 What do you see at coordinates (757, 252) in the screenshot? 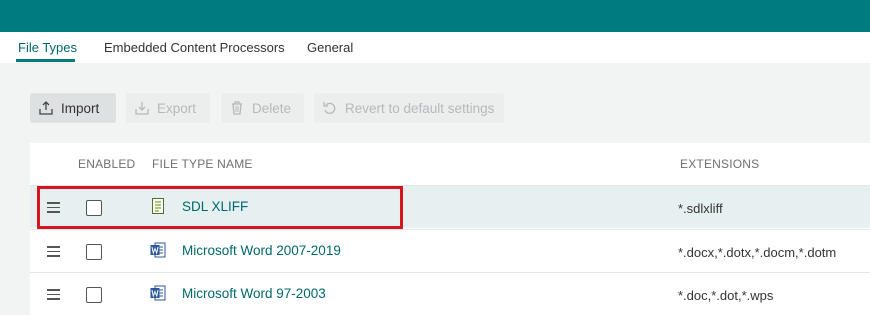
I see `file-type-extensions: *.docx,*.dotx,*.docm,*.dotm` at bounding box center [757, 252].